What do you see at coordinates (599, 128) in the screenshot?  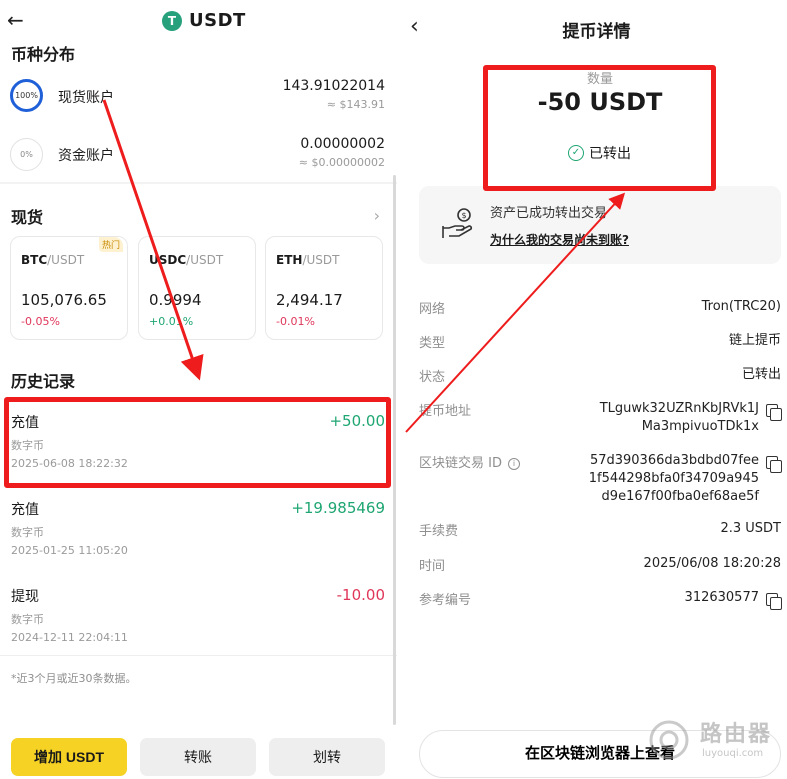 I see `highlight-box-withdrawal` at bounding box center [599, 128].